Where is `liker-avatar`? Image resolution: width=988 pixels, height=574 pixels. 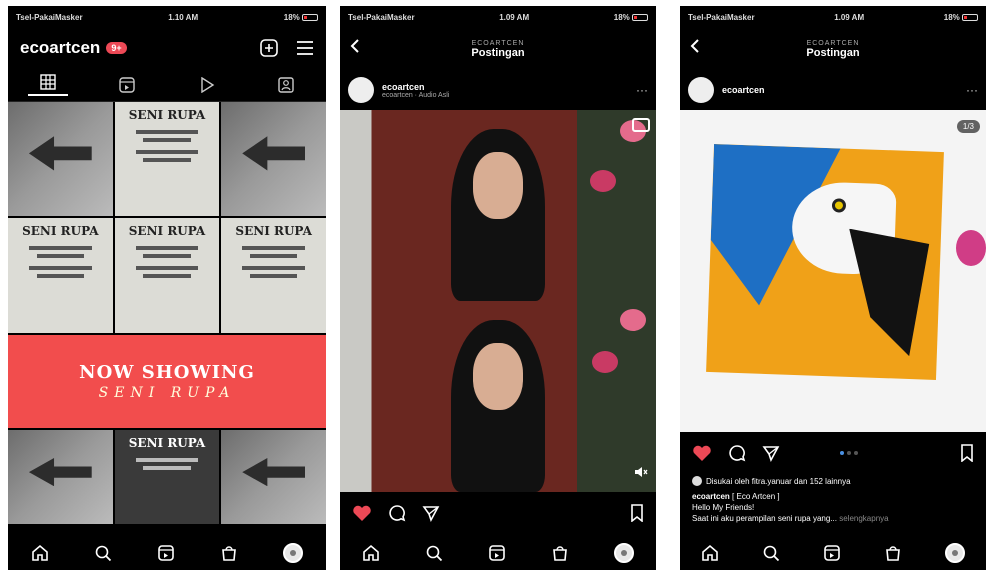
liker-avatar is located at coordinates (697, 481).